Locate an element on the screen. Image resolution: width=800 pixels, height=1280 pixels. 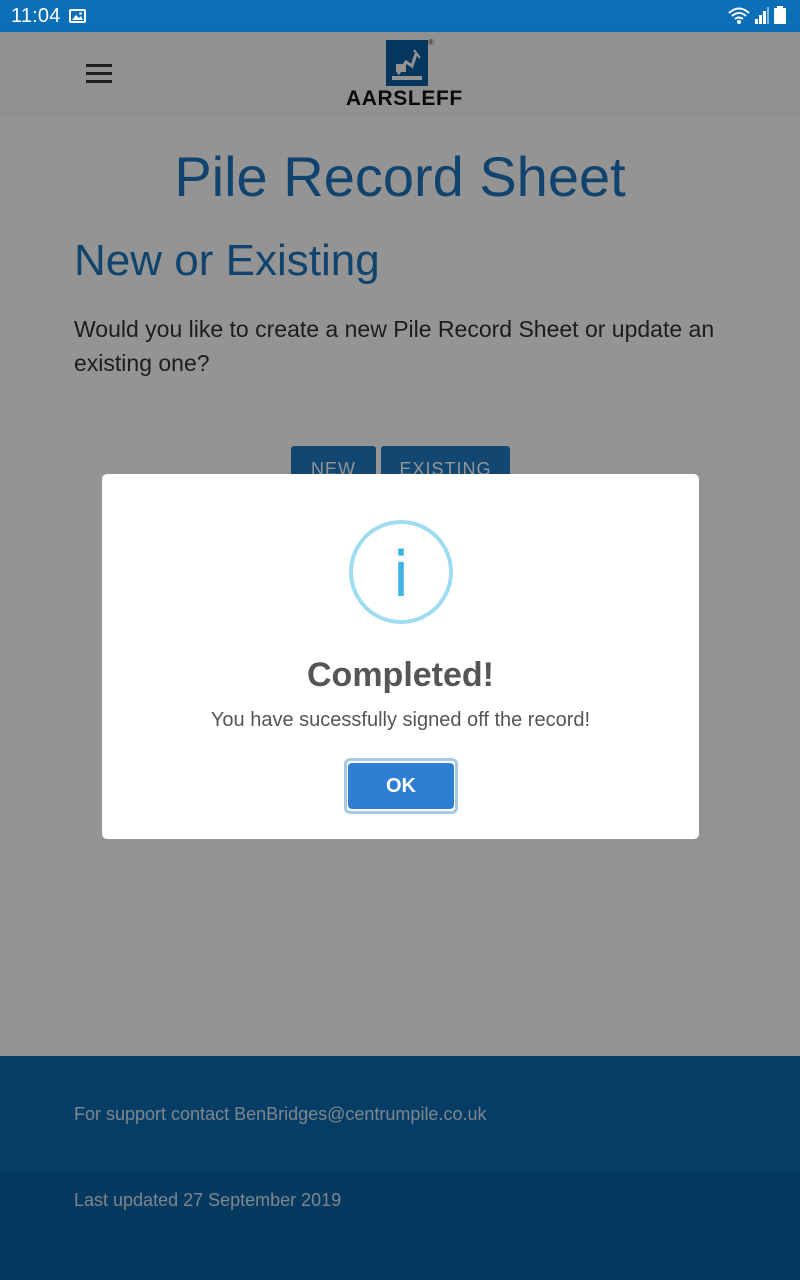
status-icons is located at coordinates (759, 16).